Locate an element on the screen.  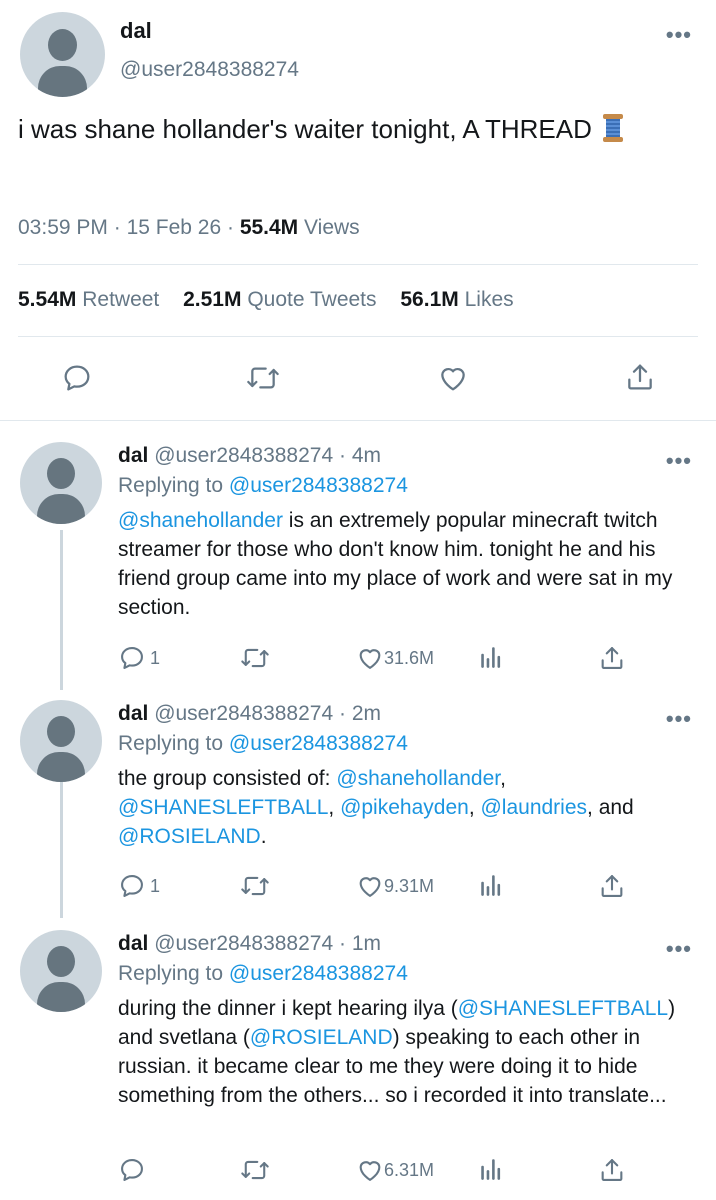
like-count: 9.31M is located at coordinates (409, 885).